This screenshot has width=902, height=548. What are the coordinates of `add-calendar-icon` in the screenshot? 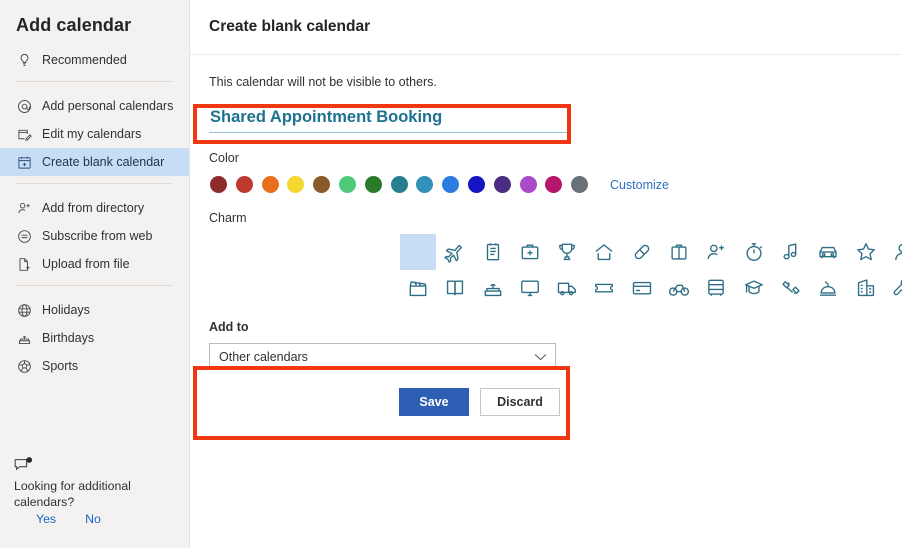 It's located at (24, 162).